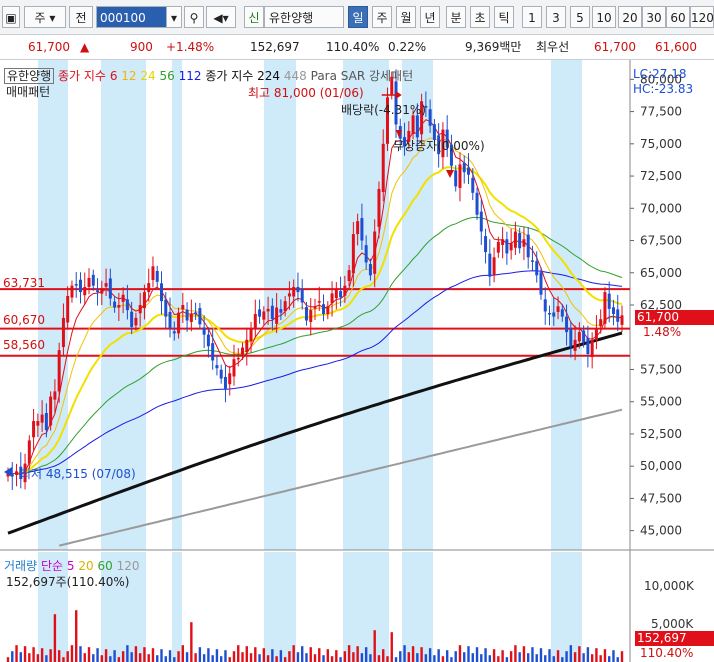 This screenshot has height=662, width=714. I want to click on num-60: 60, so click(678, 17).